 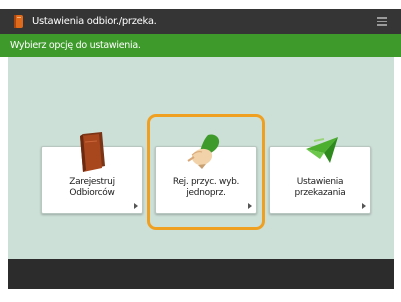 What do you see at coordinates (200, 45) in the screenshot?
I see `instruction-bar: Wybierz opcję do ustawienia.` at bounding box center [200, 45].